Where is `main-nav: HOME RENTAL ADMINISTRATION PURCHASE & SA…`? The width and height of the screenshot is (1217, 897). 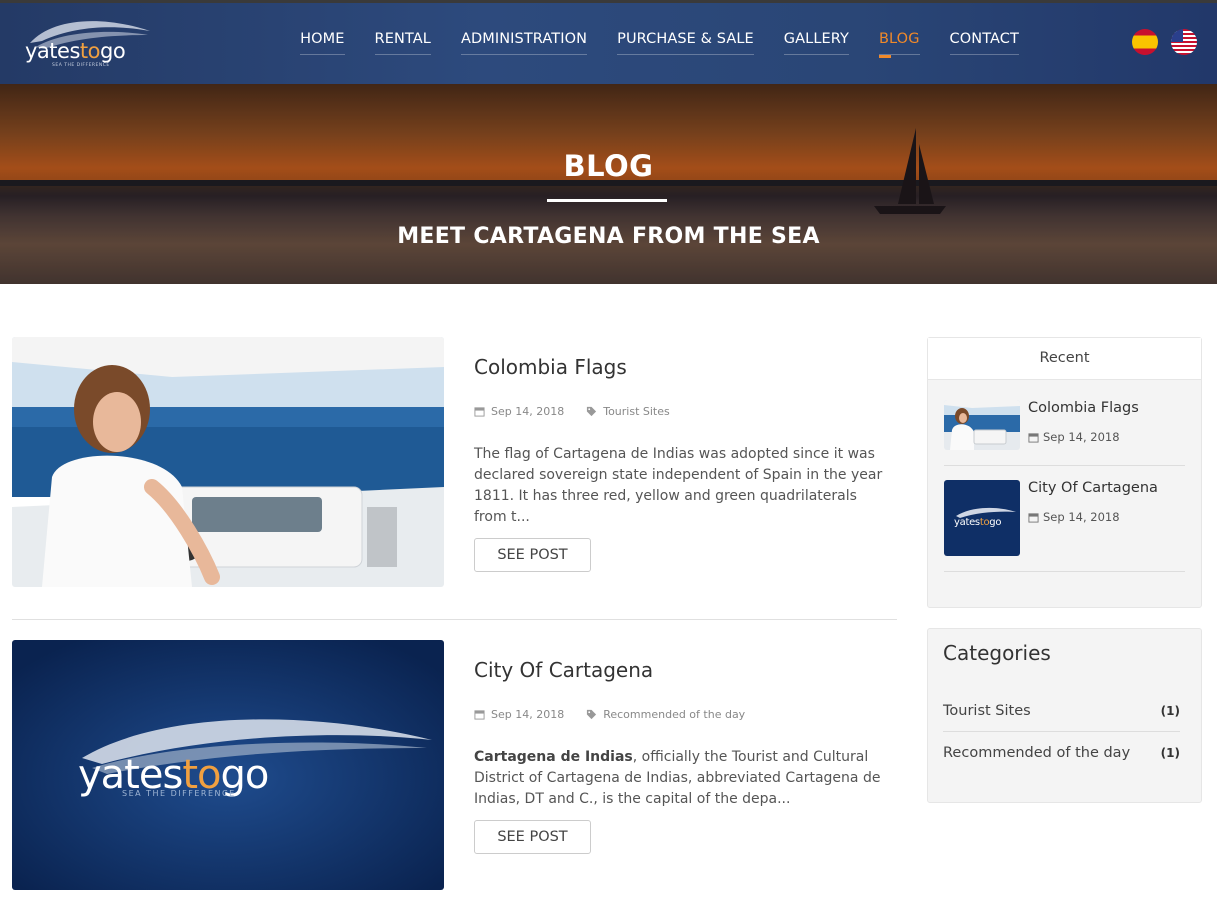
main-nav: HOME RENTAL ADMINISTRATION PURCHASE & SA… is located at coordinates (659, 44).